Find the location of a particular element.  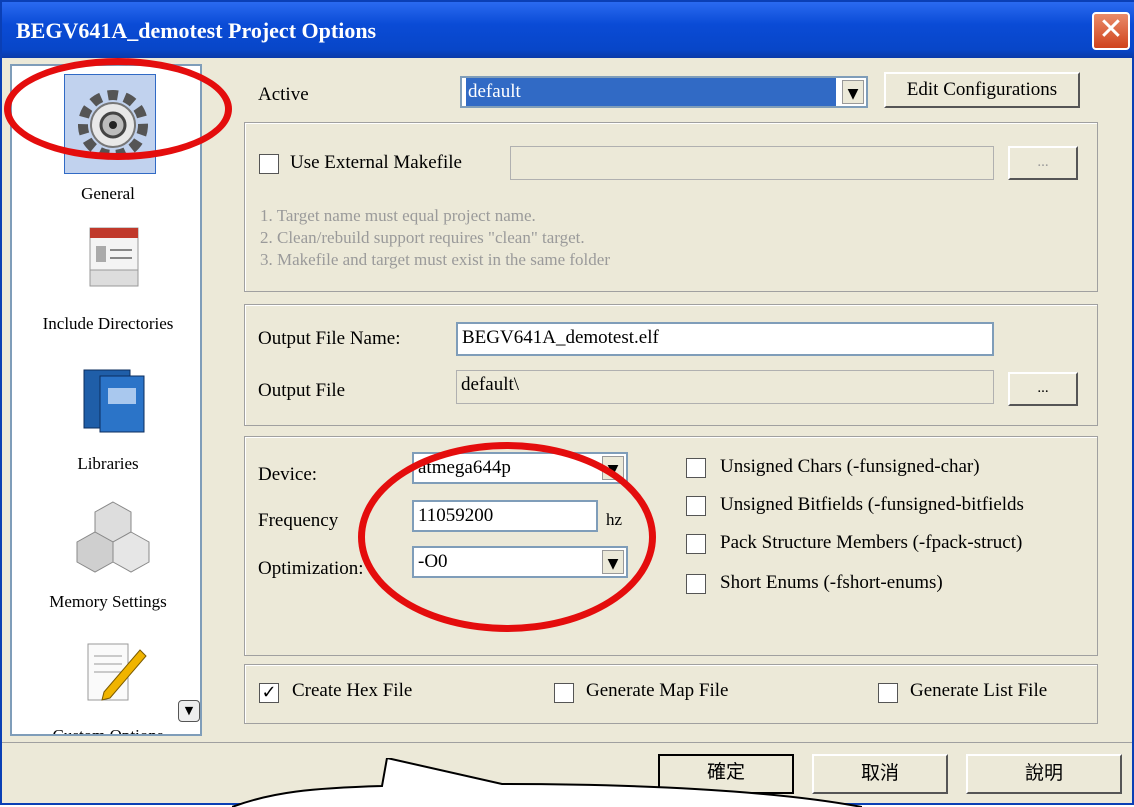

sidebar-item-libraries: Libraries is located at coordinates (108, 422).